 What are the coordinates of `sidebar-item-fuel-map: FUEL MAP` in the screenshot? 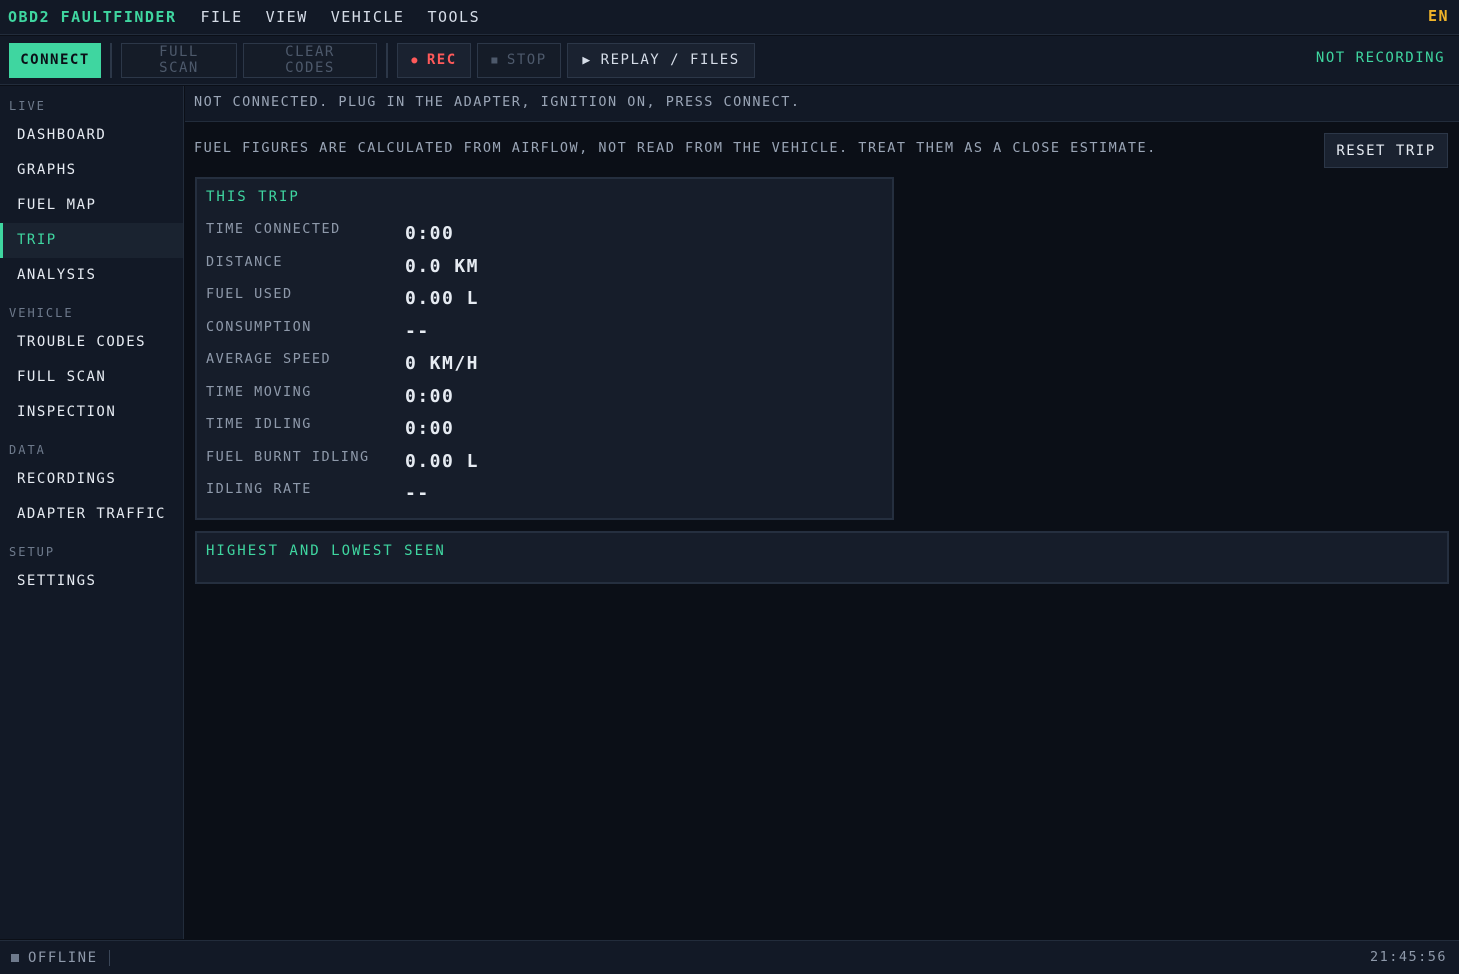 It's located at (91, 205).